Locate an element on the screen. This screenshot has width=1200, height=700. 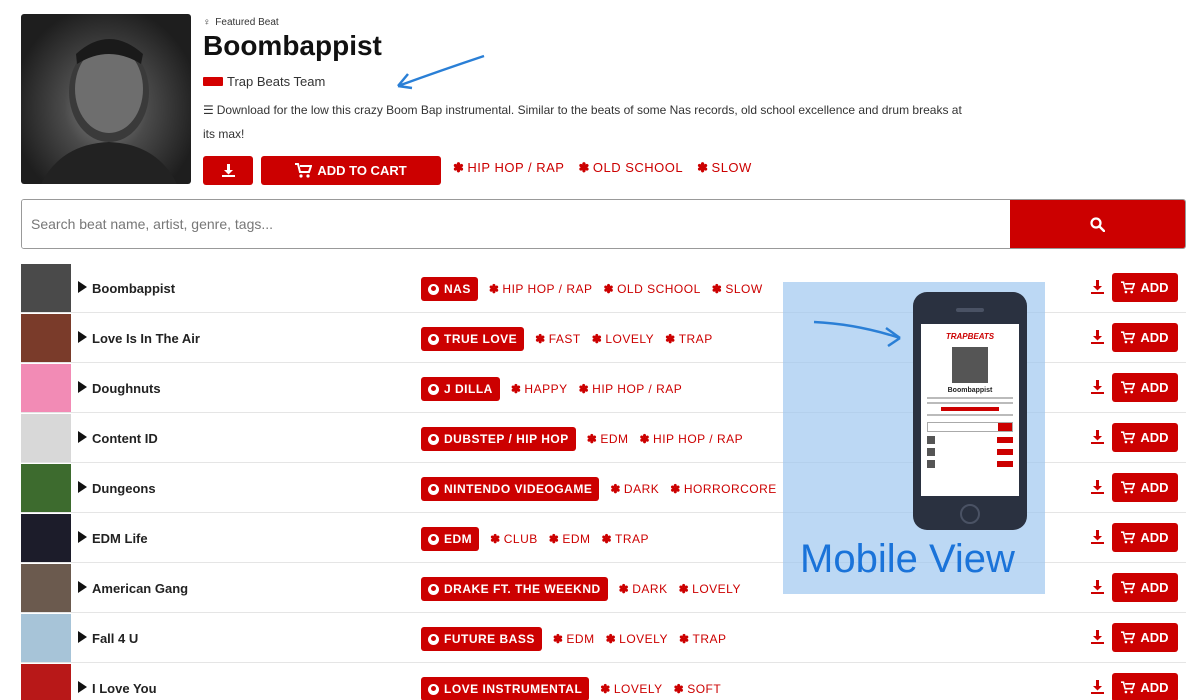
artist-pill: EDM is located at coordinates (450, 539).